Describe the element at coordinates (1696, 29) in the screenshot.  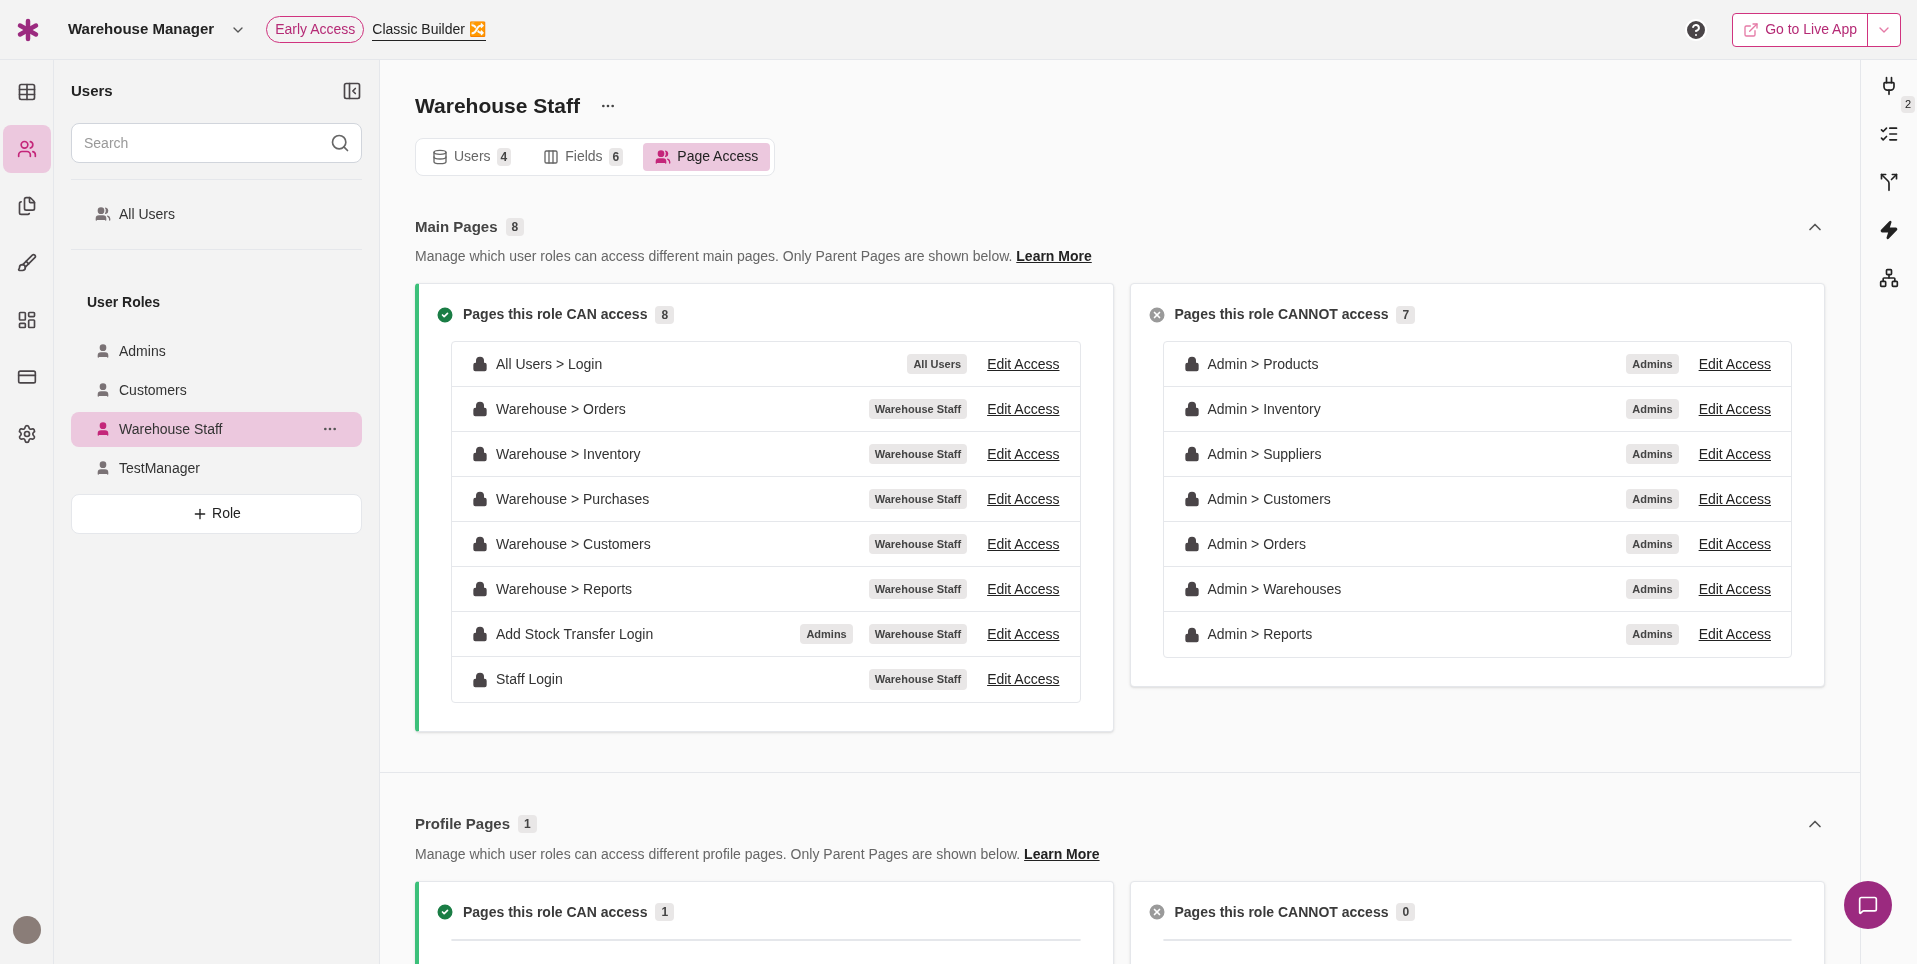
I see `help-icon` at that location.